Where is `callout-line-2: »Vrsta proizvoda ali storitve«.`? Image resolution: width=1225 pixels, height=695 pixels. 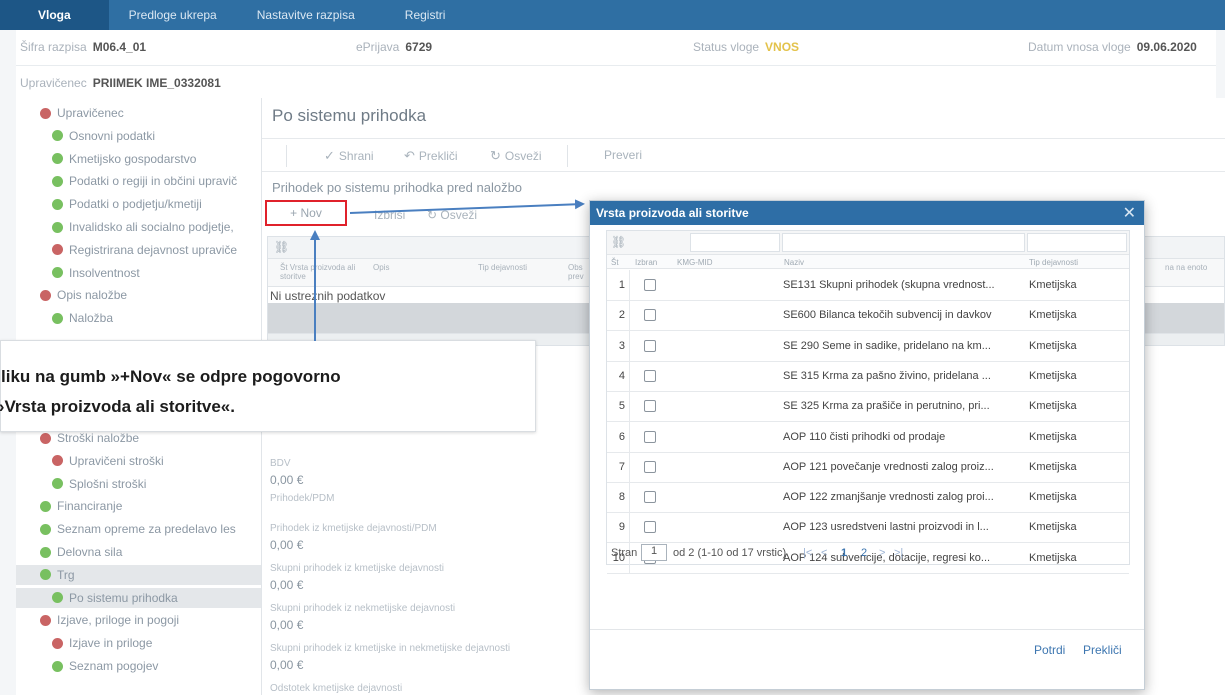 callout-line-2: »Vrsta proizvoda ali storitve«. is located at coordinates (117, 406).